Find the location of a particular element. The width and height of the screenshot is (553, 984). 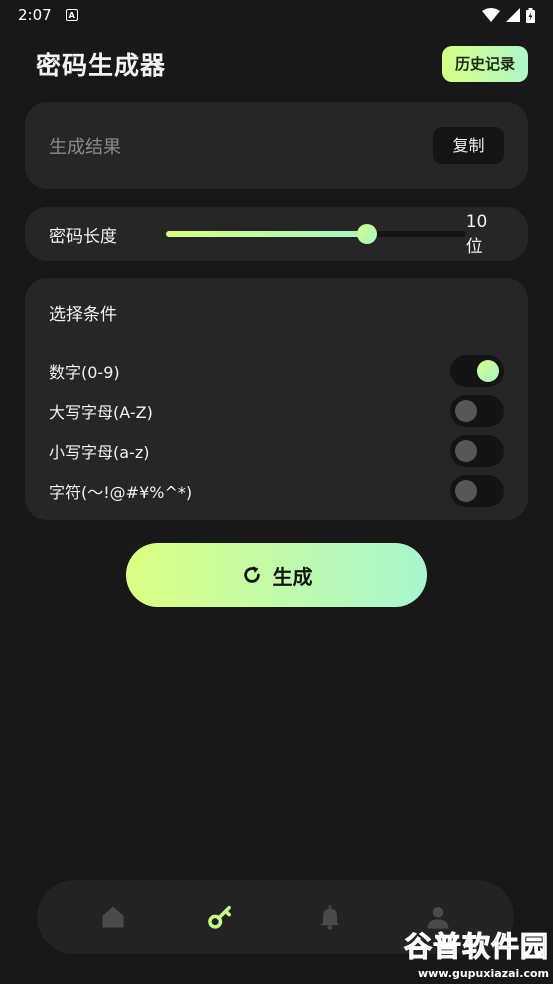

option-row-uppercase: 大写字母(A-Z) is located at coordinates (276, 411).